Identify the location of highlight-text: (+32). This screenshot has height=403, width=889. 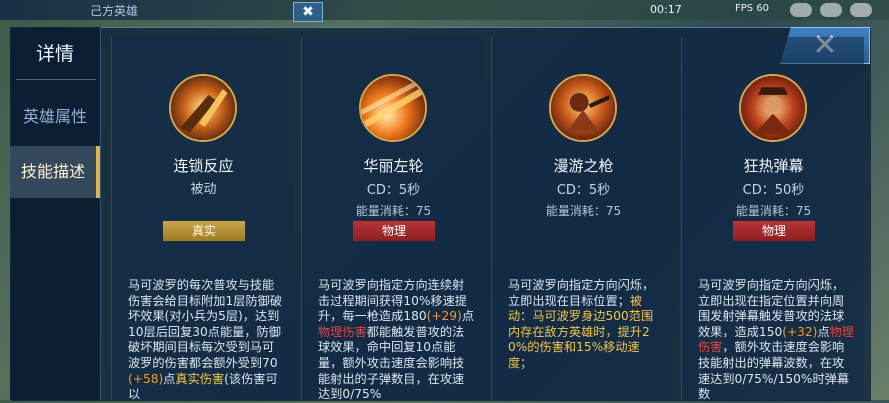
(800, 331).